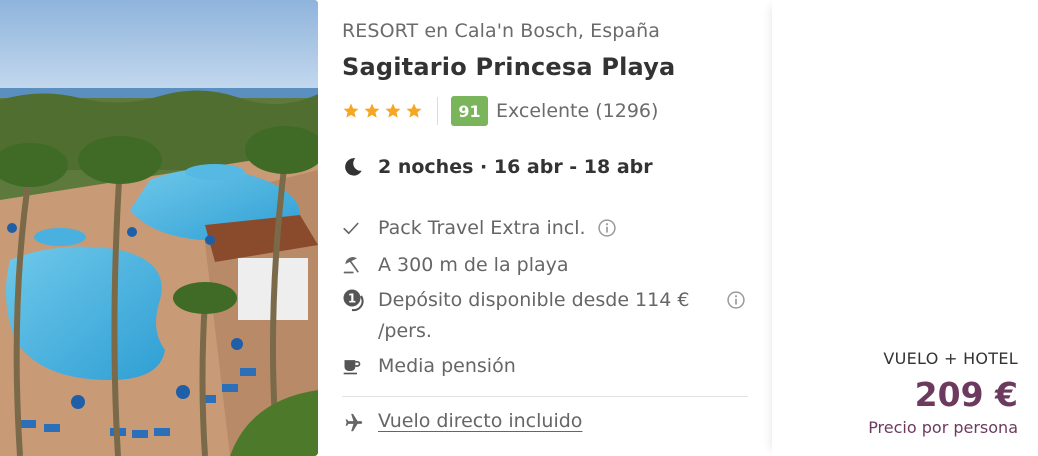 This screenshot has height=456, width=1038. Describe the element at coordinates (382, 111) in the screenshot. I see `star-rating` at that location.